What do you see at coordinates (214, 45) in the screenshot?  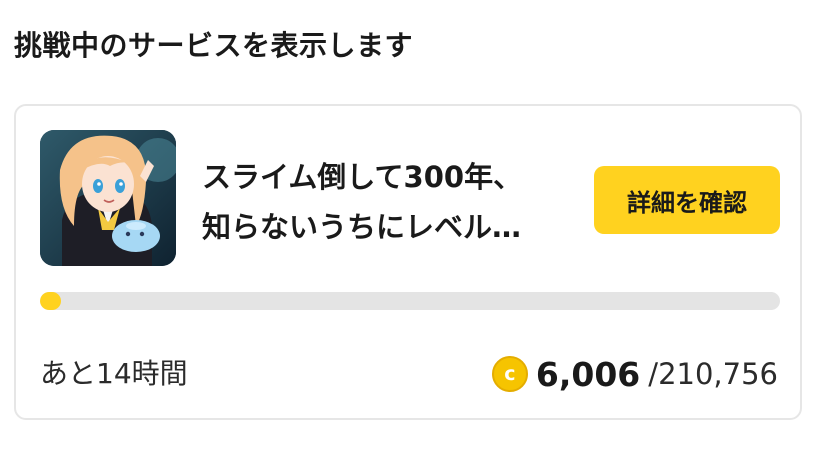 I see `section-title: 挑戦中のサービスを表示します` at bounding box center [214, 45].